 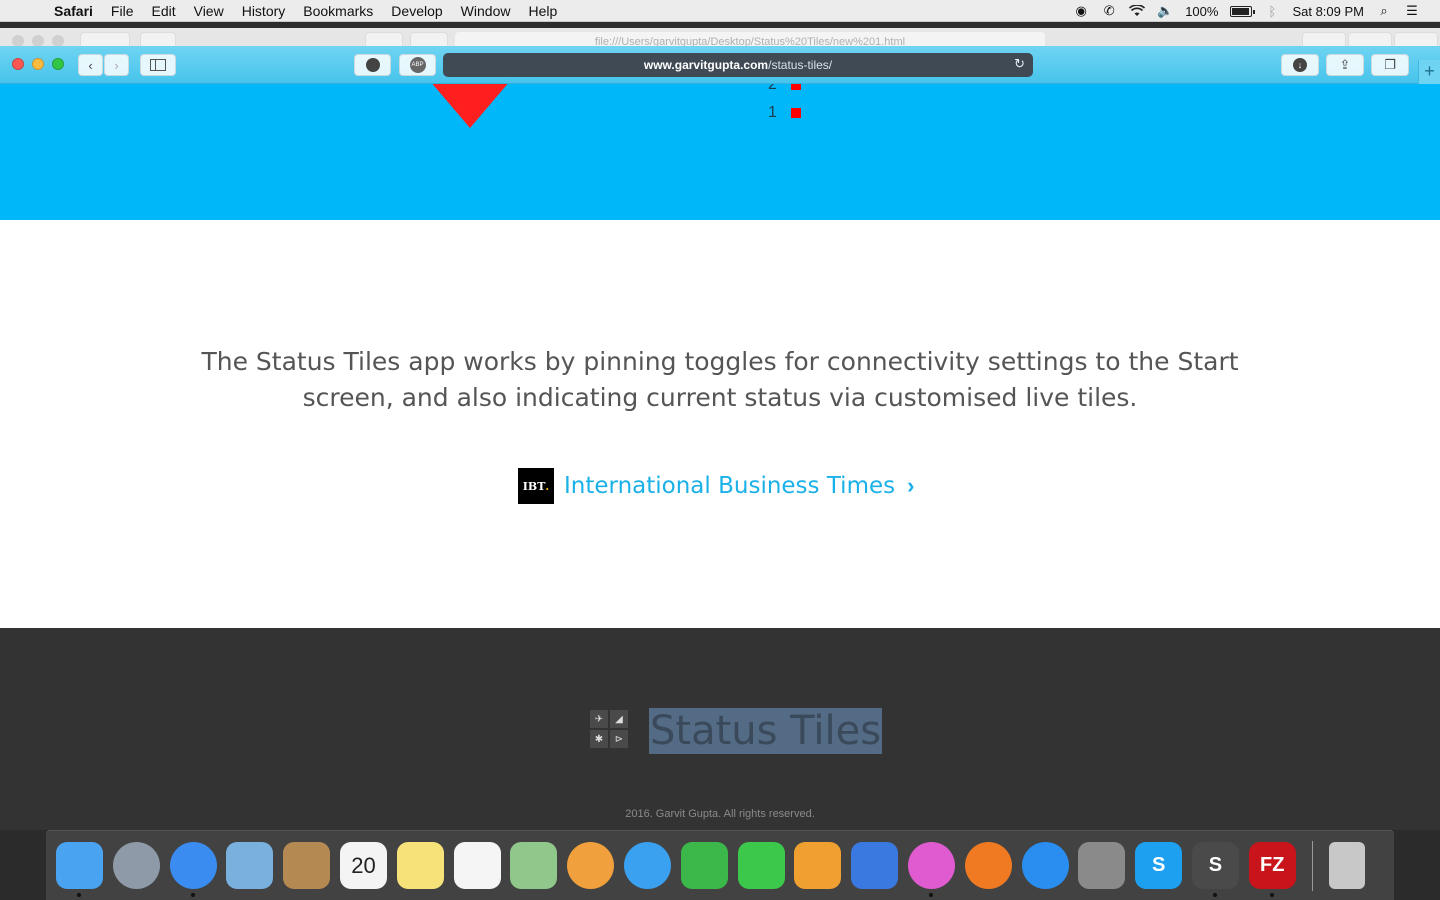 I want to click on press-source: IBT. International Business Times ›, so click(x=716, y=486).